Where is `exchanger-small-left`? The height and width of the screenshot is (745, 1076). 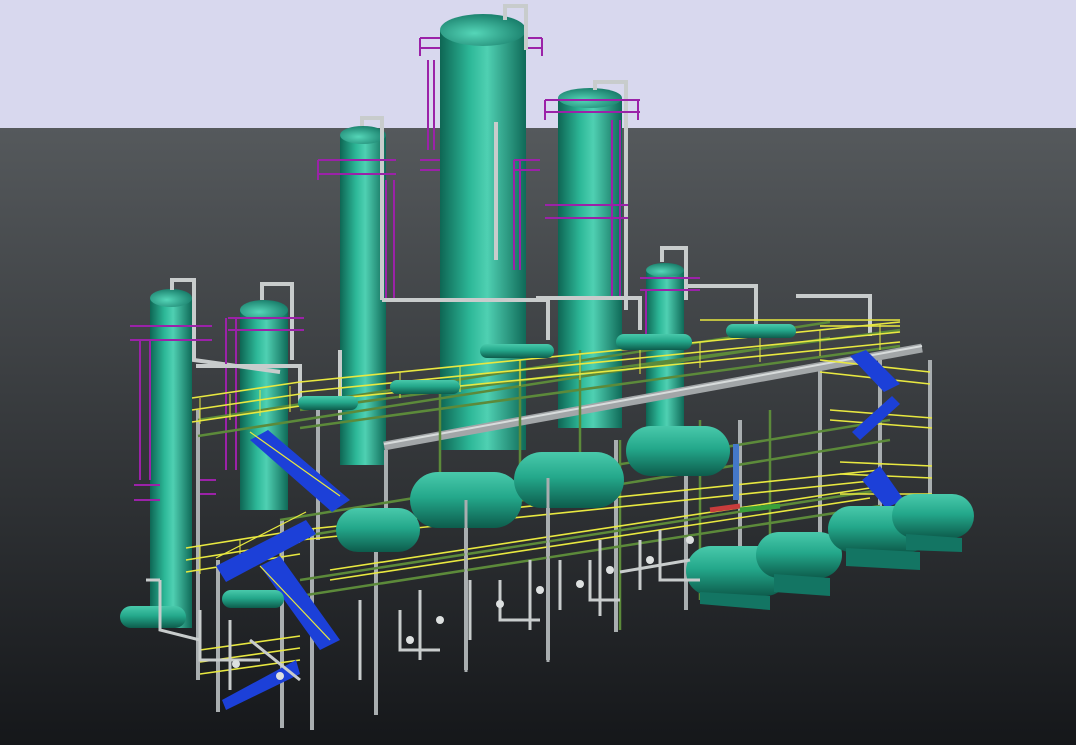 exchanger-small-left is located at coordinates (253, 599).